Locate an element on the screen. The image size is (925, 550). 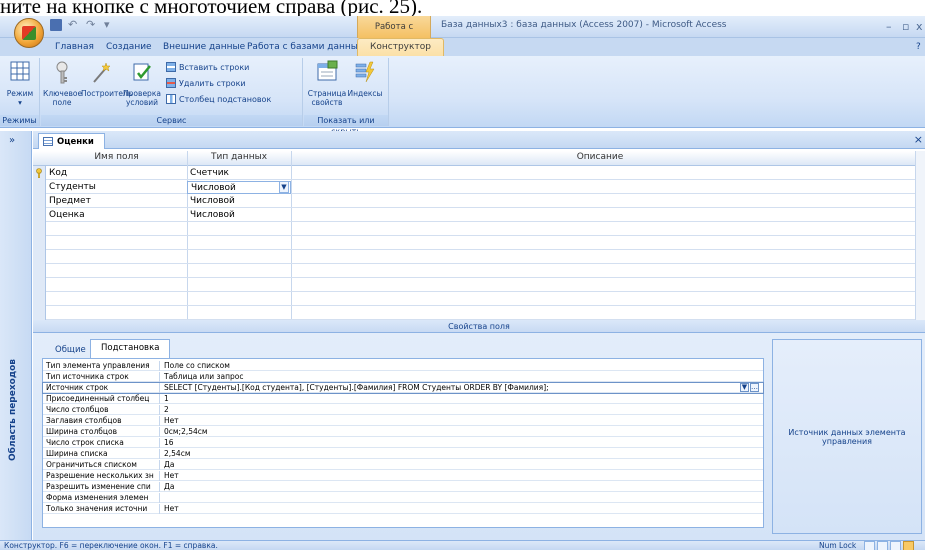
property-value: Таблица или запрос is located at coordinates (202, 377).